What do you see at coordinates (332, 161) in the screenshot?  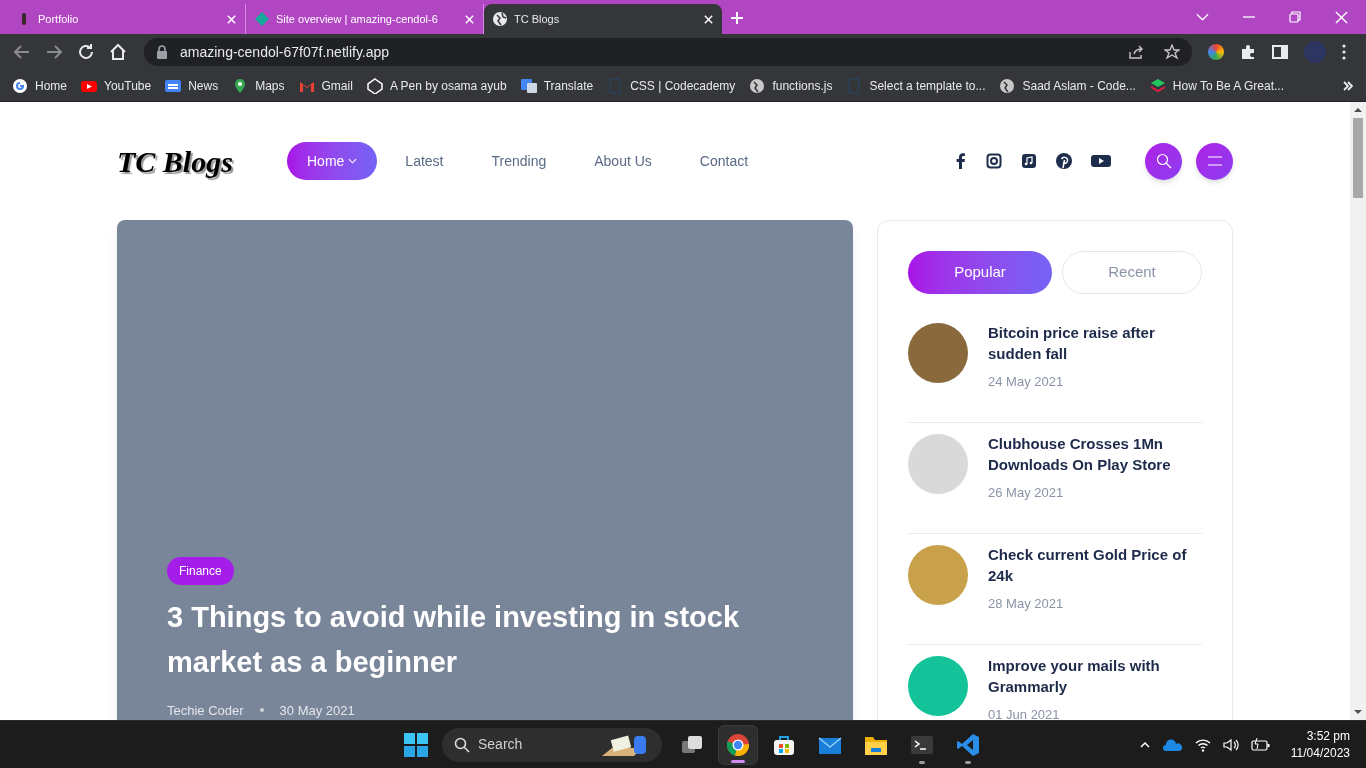 I see `nav-link: Home` at bounding box center [332, 161].